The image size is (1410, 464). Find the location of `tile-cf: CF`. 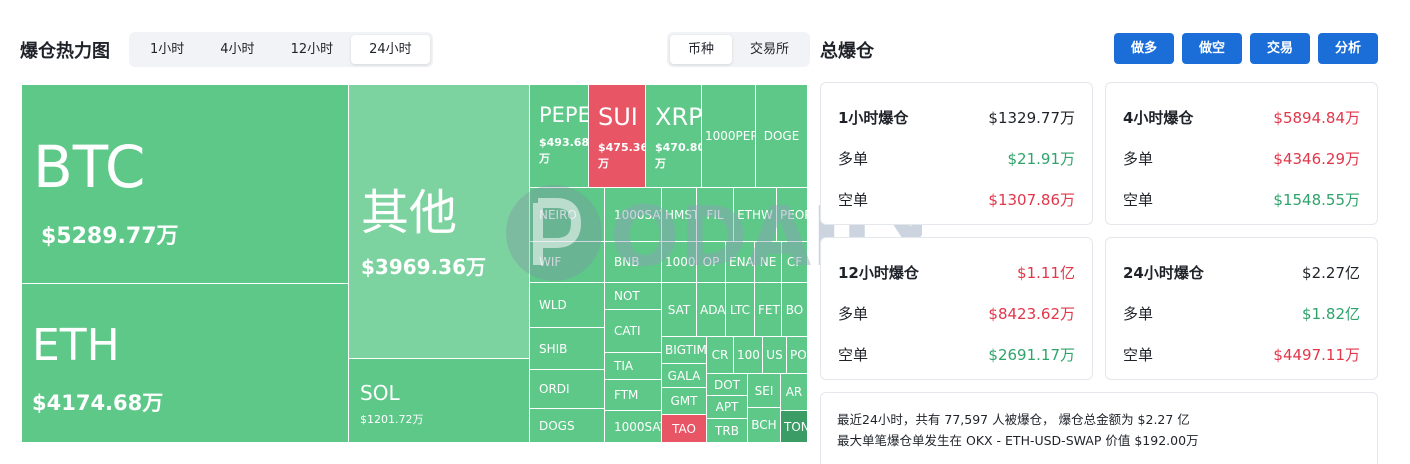

tile-cf: CF is located at coordinates (794, 262).